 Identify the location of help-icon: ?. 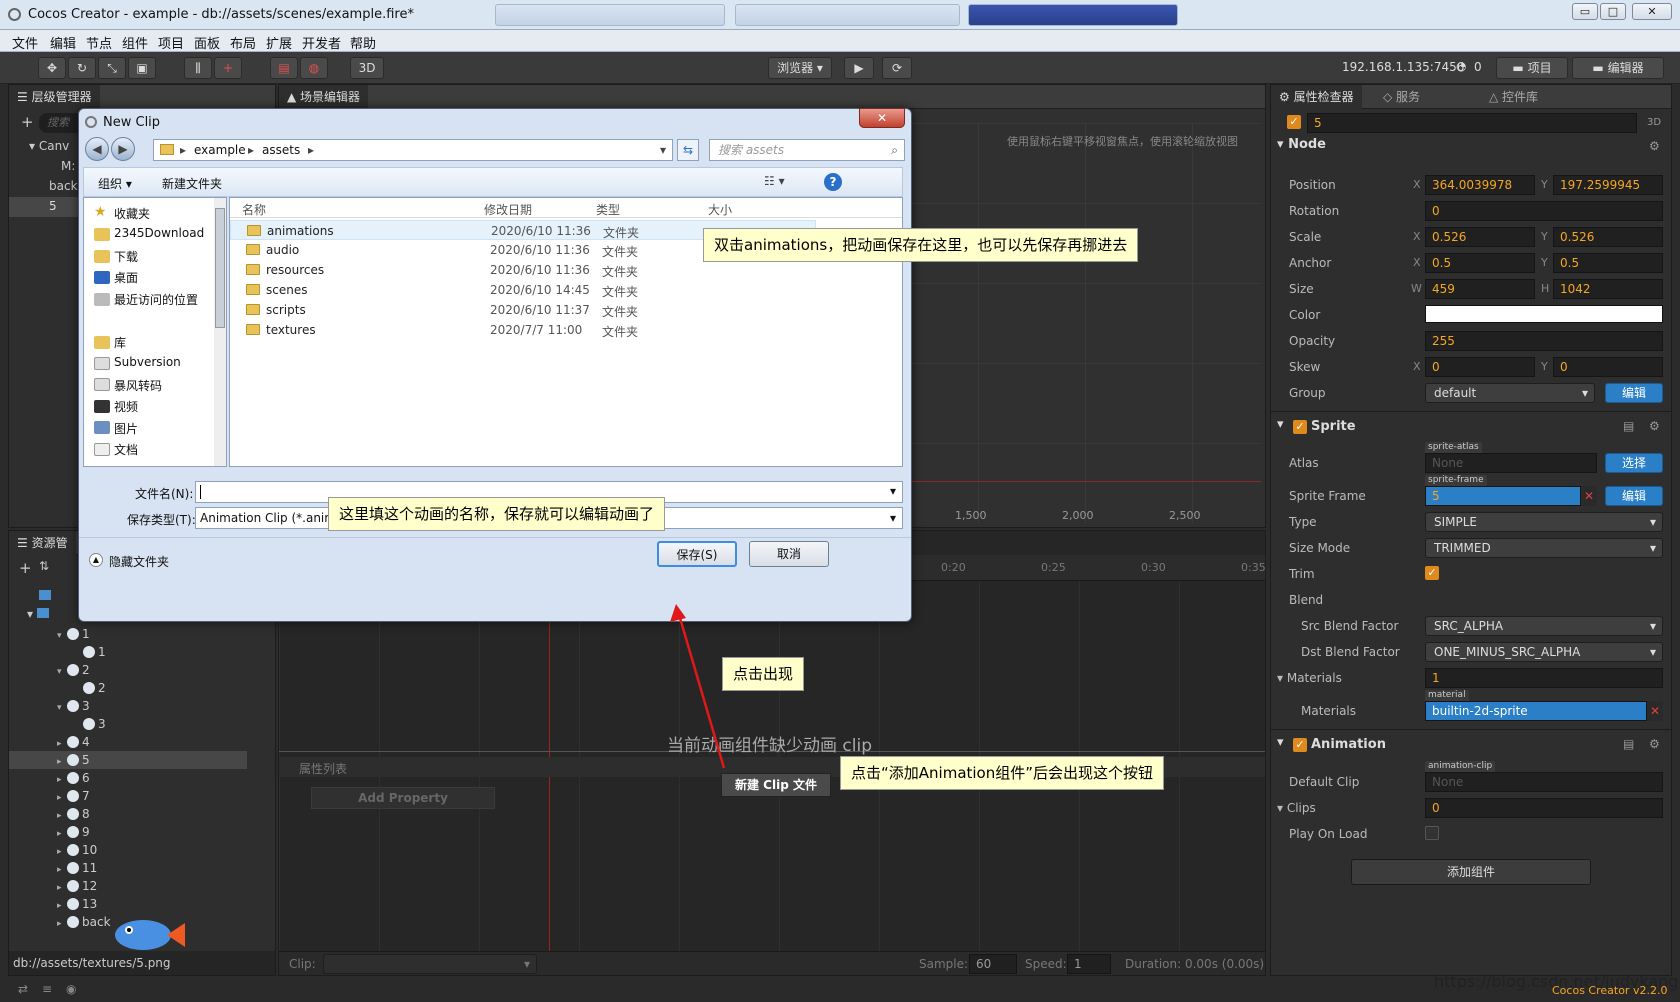
(833, 182).